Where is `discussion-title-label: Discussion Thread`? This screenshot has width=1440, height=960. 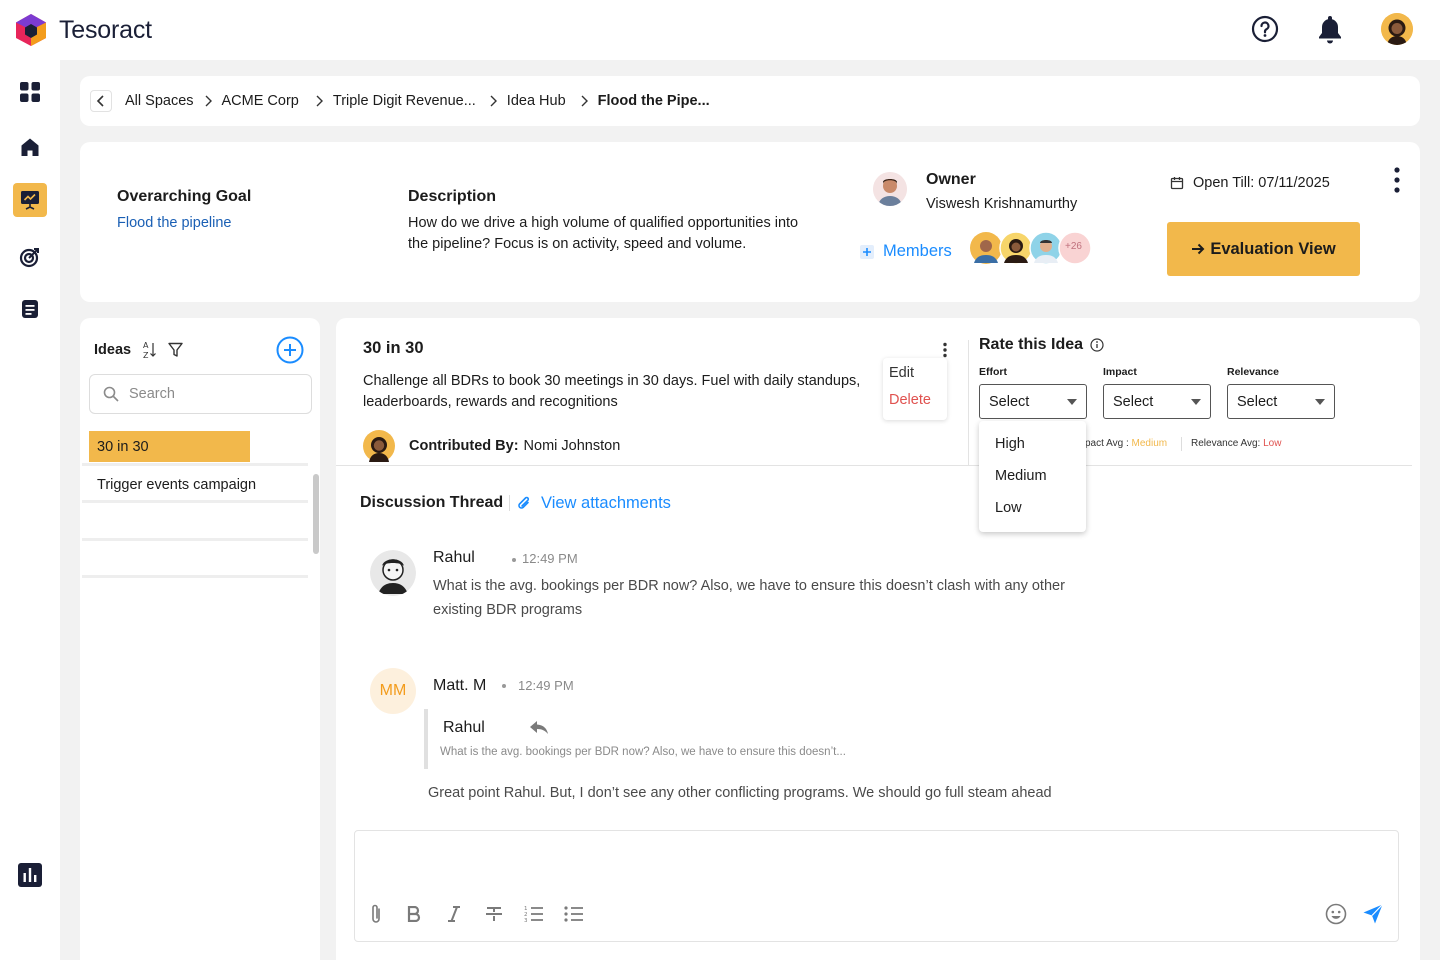 discussion-title-label: Discussion Thread is located at coordinates (432, 502).